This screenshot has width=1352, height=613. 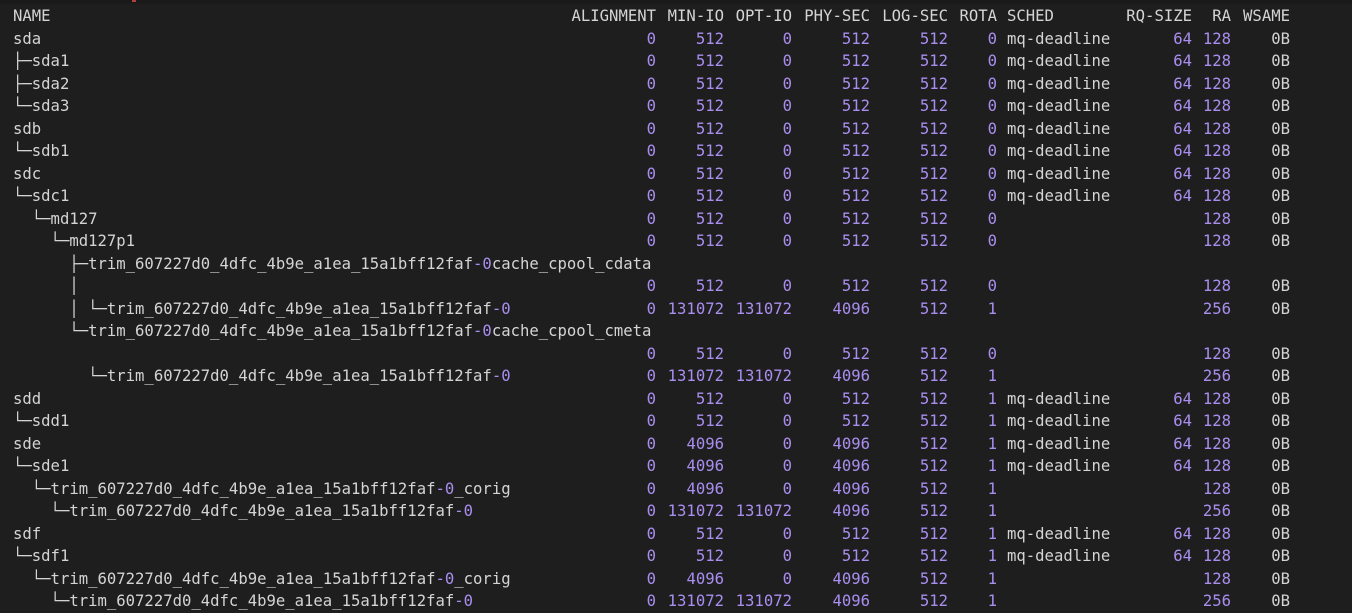 I want to click on device-name: └─sdf1, so click(x=41, y=556).